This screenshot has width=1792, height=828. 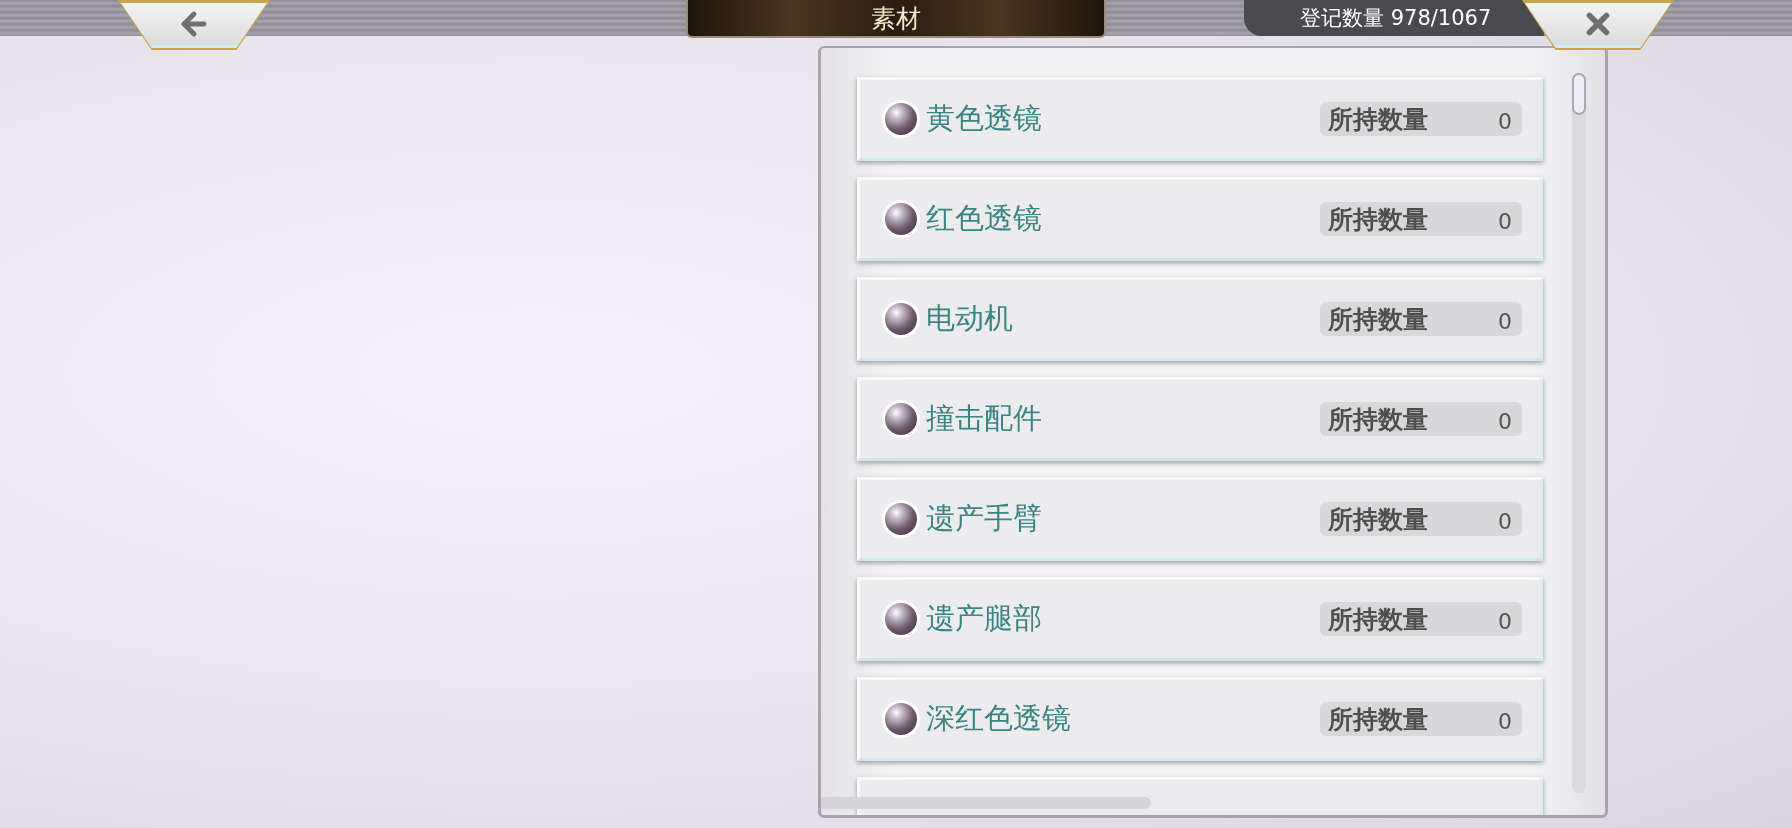 What do you see at coordinates (984, 118) in the screenshot?
I see `material-name: 黄色透镜` at bounding box center [984, 118].